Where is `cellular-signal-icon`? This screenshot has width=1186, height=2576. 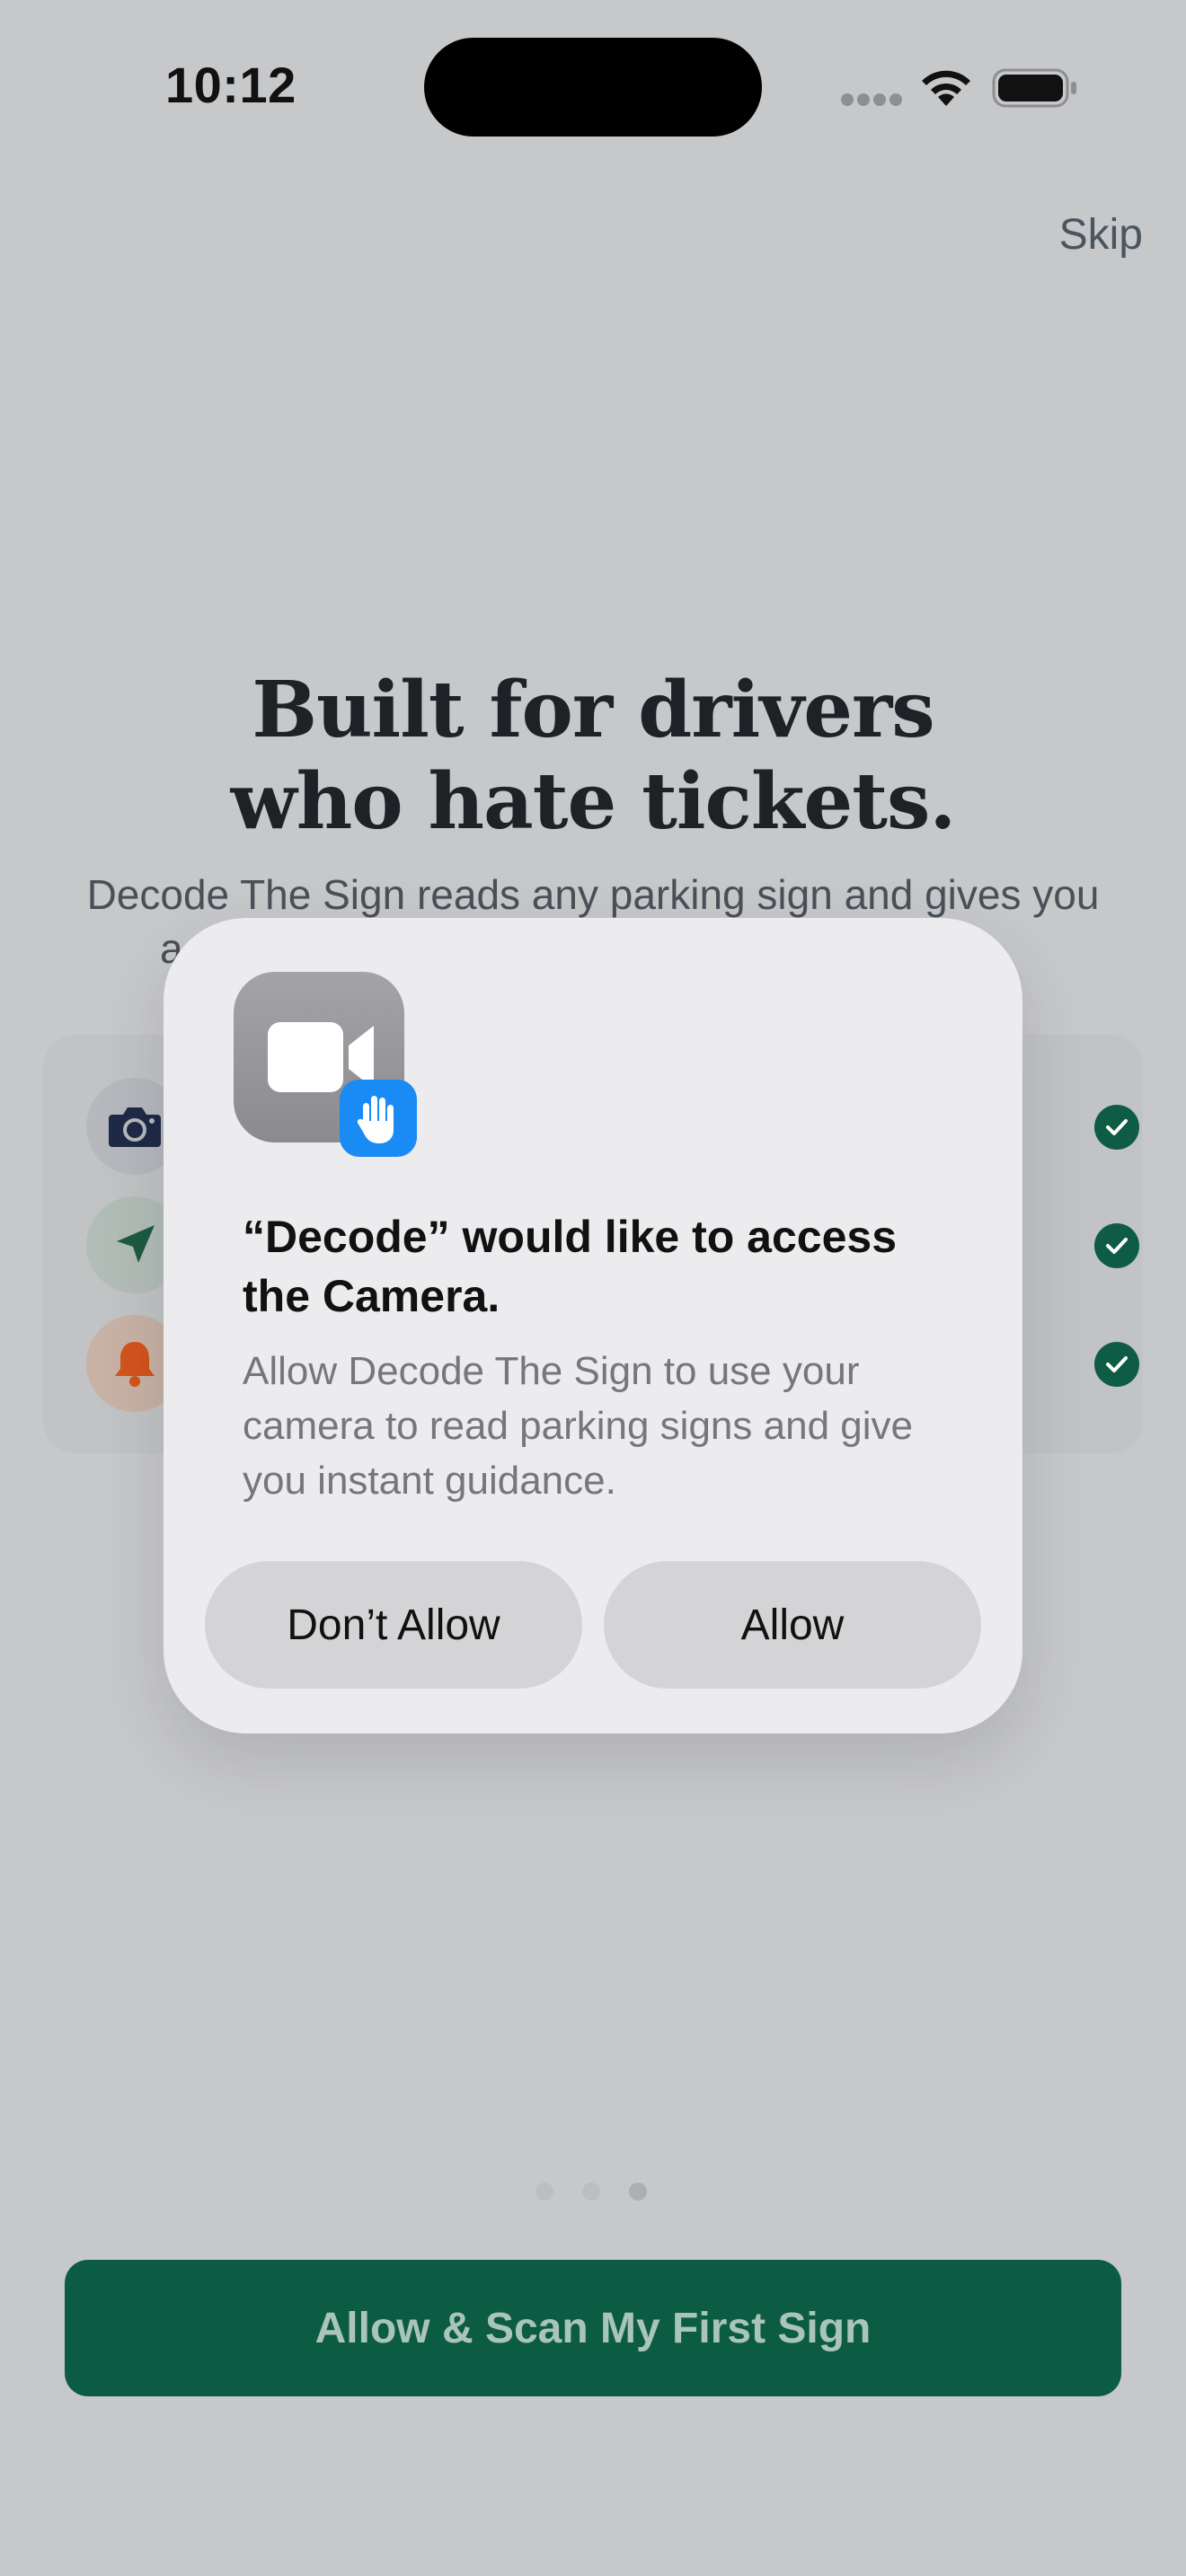 cellular-signal-icon is located at coordinates (871, 99).